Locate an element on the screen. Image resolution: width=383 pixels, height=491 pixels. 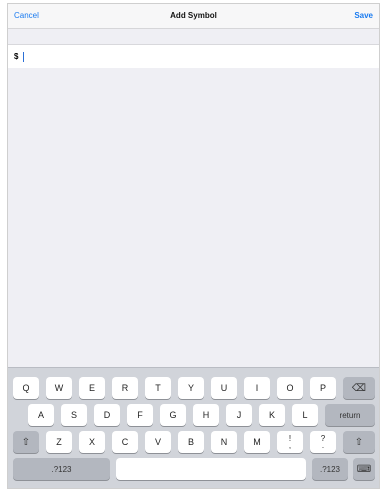
numbers-key-left: .?123 is located at coordinates (61, 469).